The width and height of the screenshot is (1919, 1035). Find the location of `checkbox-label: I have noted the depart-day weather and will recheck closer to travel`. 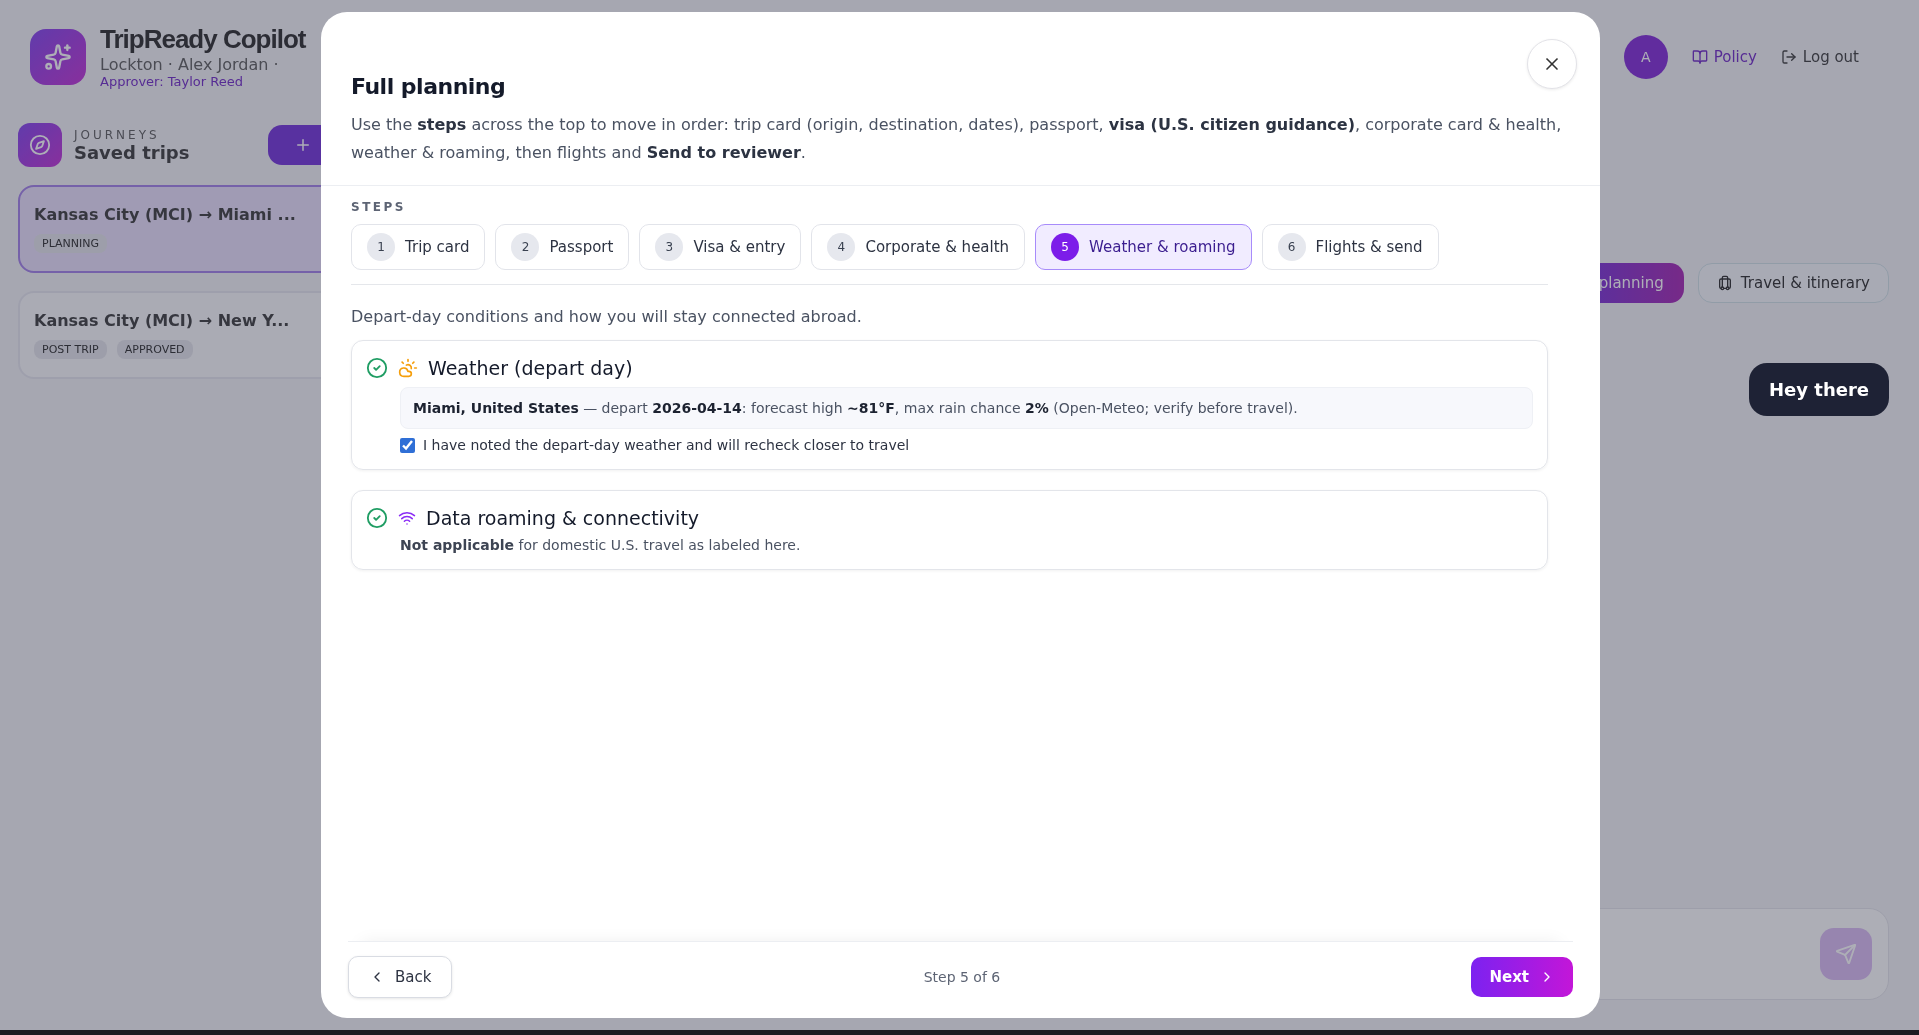

checkbox-label: I have noted the depart-day weather and will recheck closer to travel is located at coordinates (666, 445).